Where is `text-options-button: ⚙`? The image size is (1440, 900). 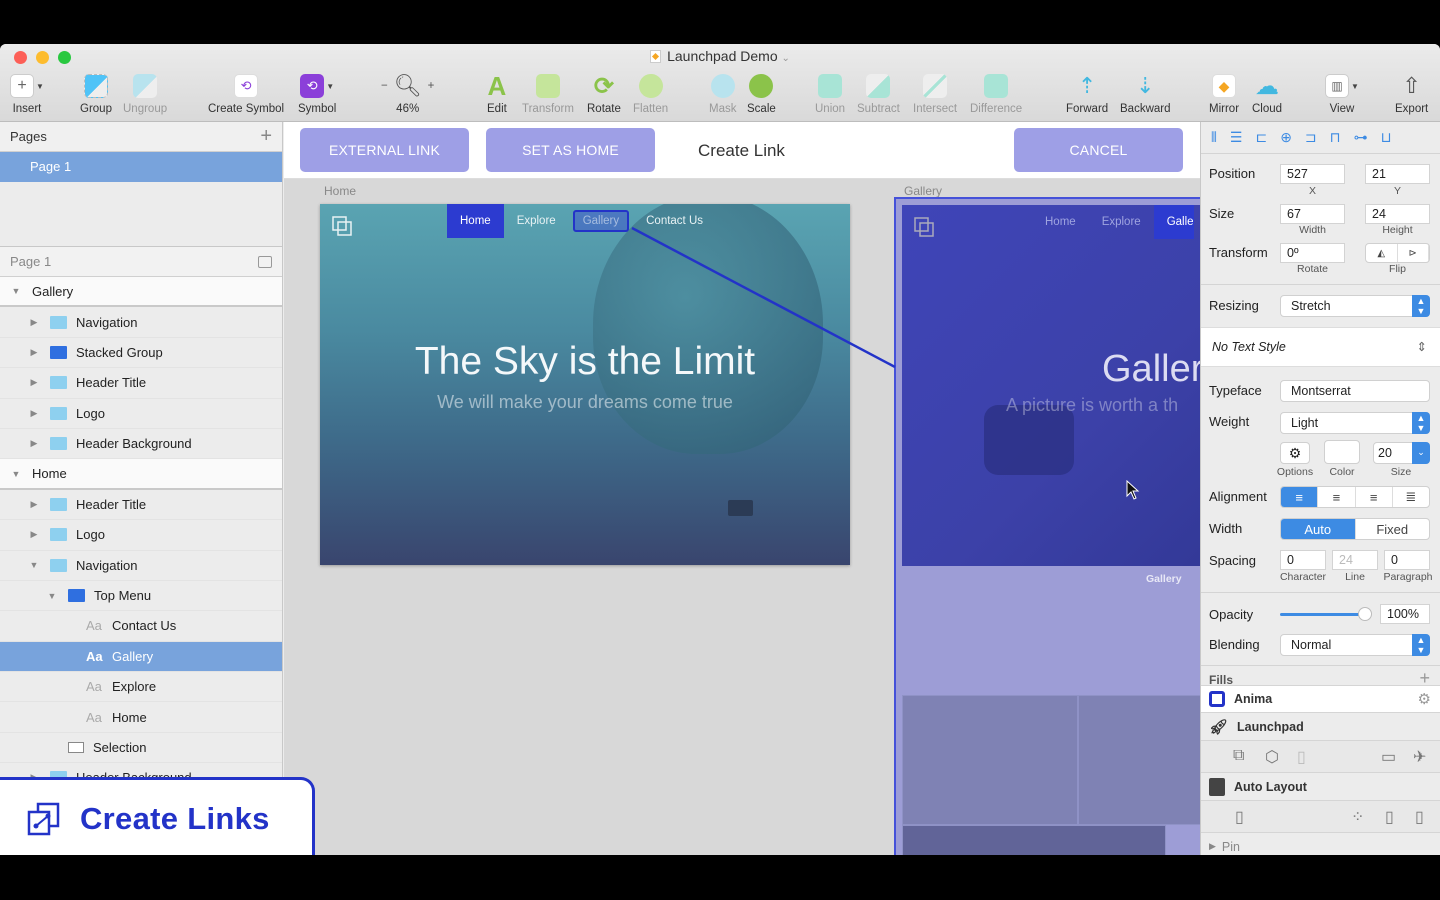 text-options-button: ⚙ is located at coordinates (1295, 453).